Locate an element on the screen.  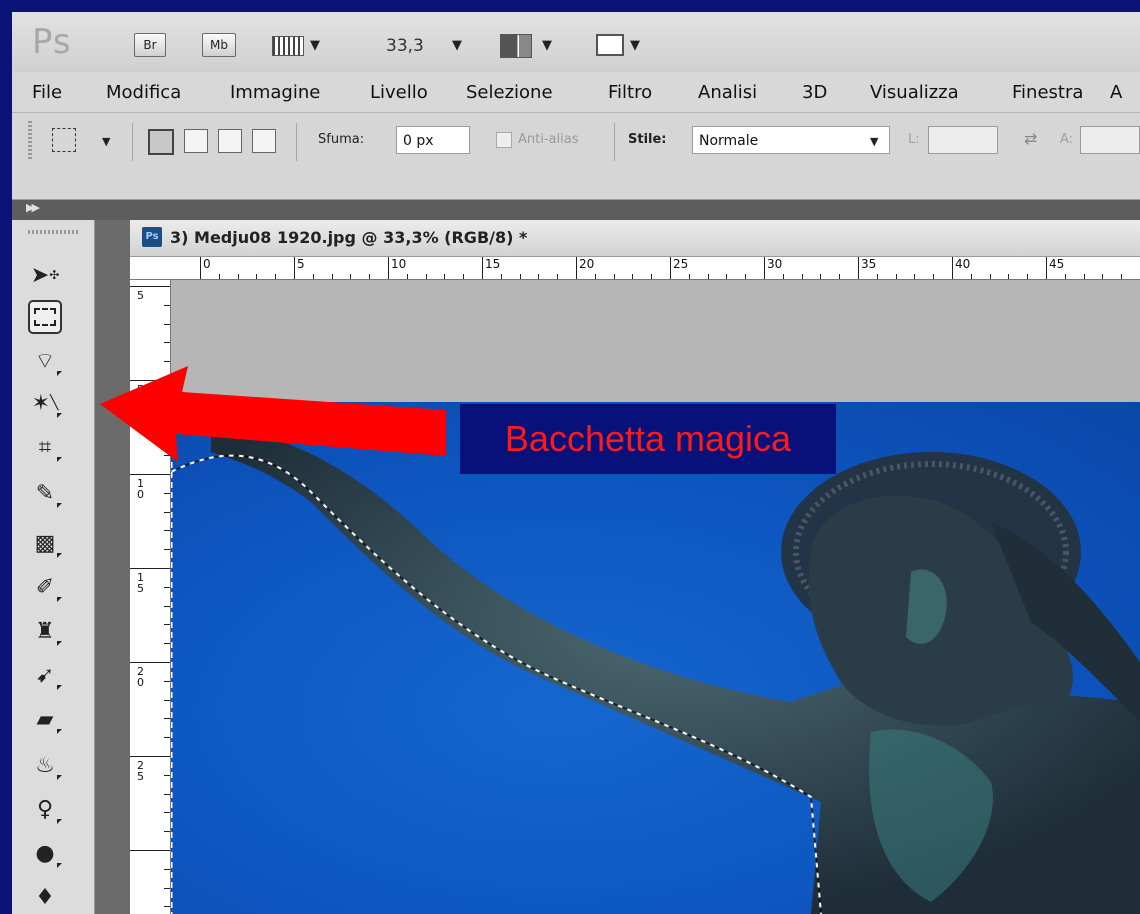
width-input is located at coordinates (963, 140).